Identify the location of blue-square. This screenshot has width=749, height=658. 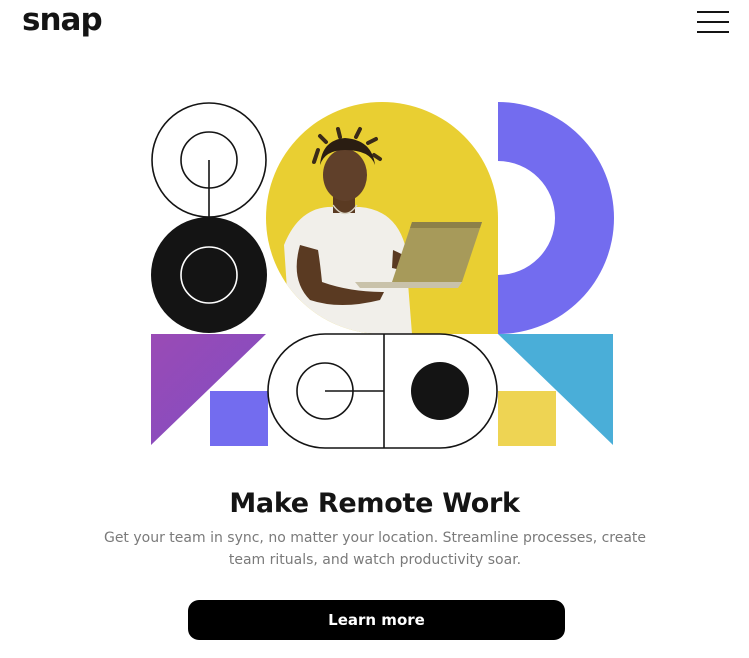
(239, 418).